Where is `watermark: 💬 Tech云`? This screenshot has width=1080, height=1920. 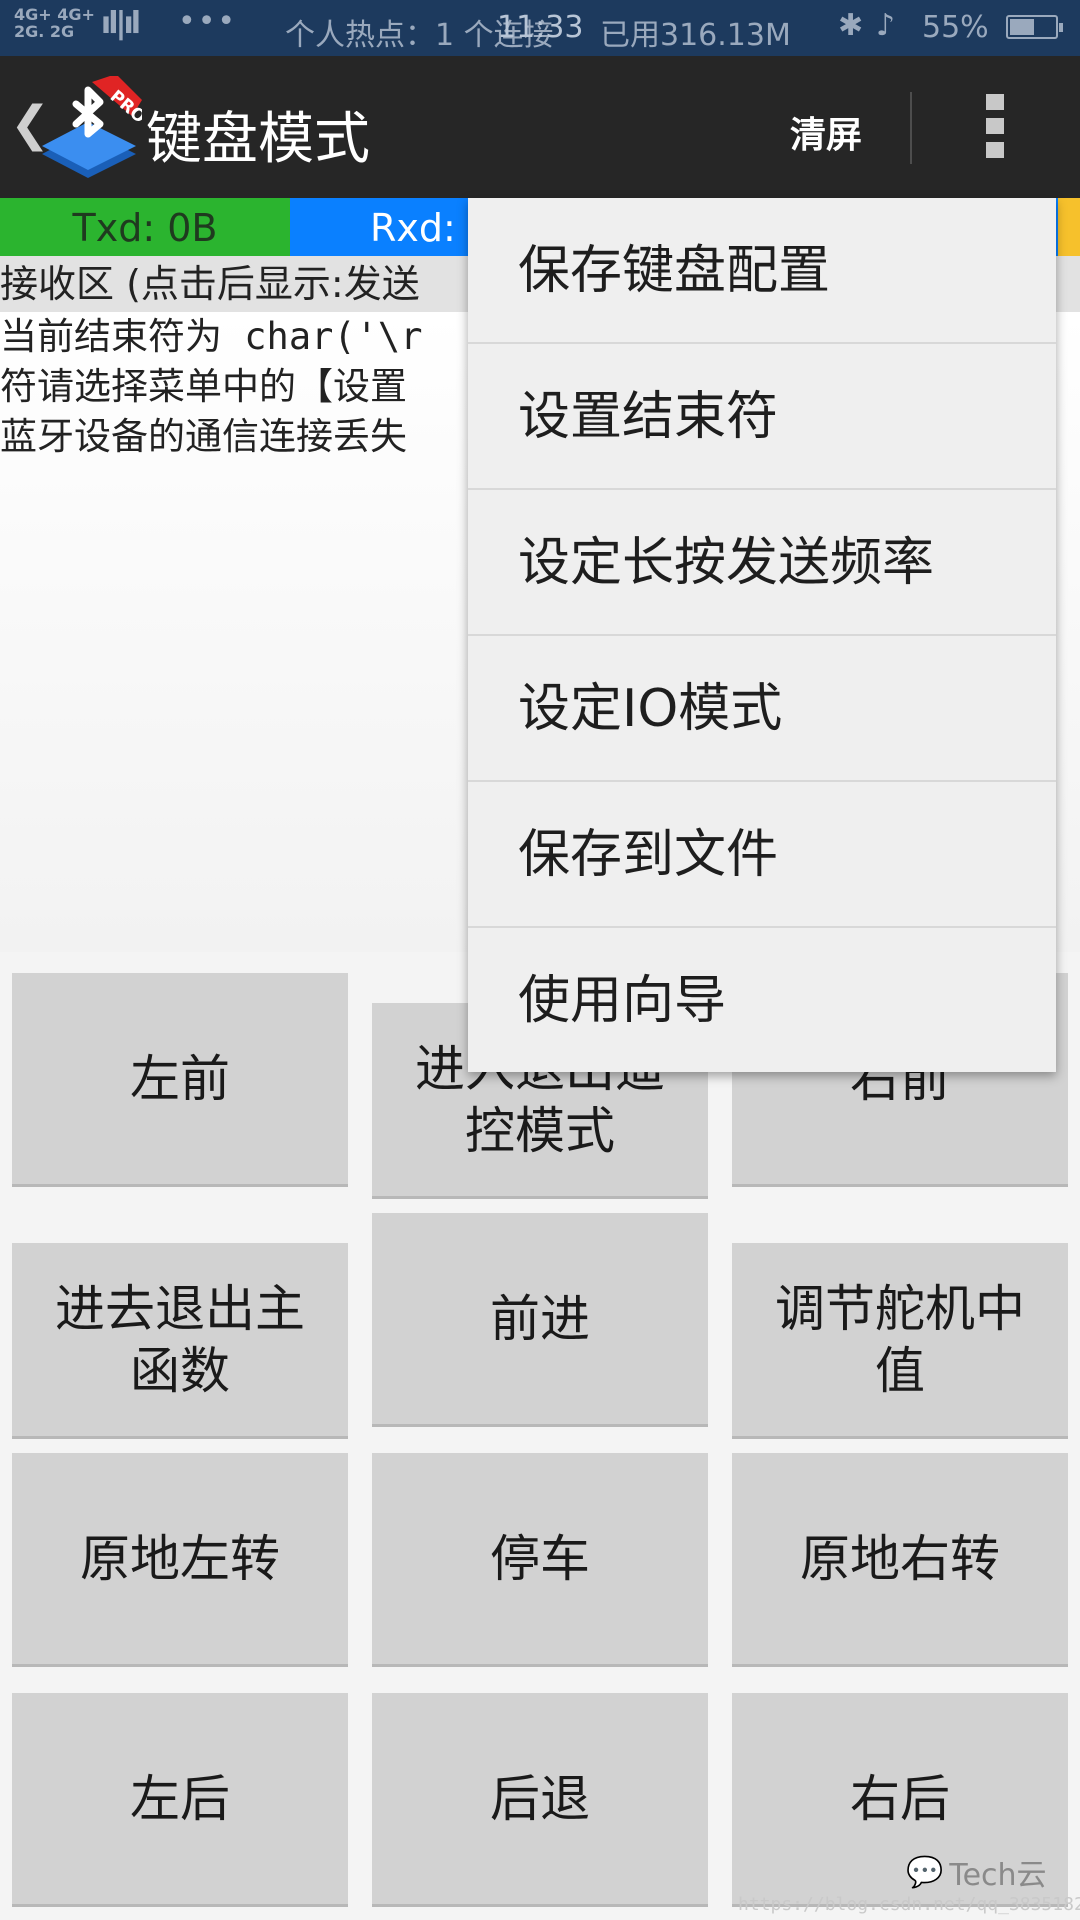
watermark: 💬 Tech云 is located at coordinates (976, 1872).